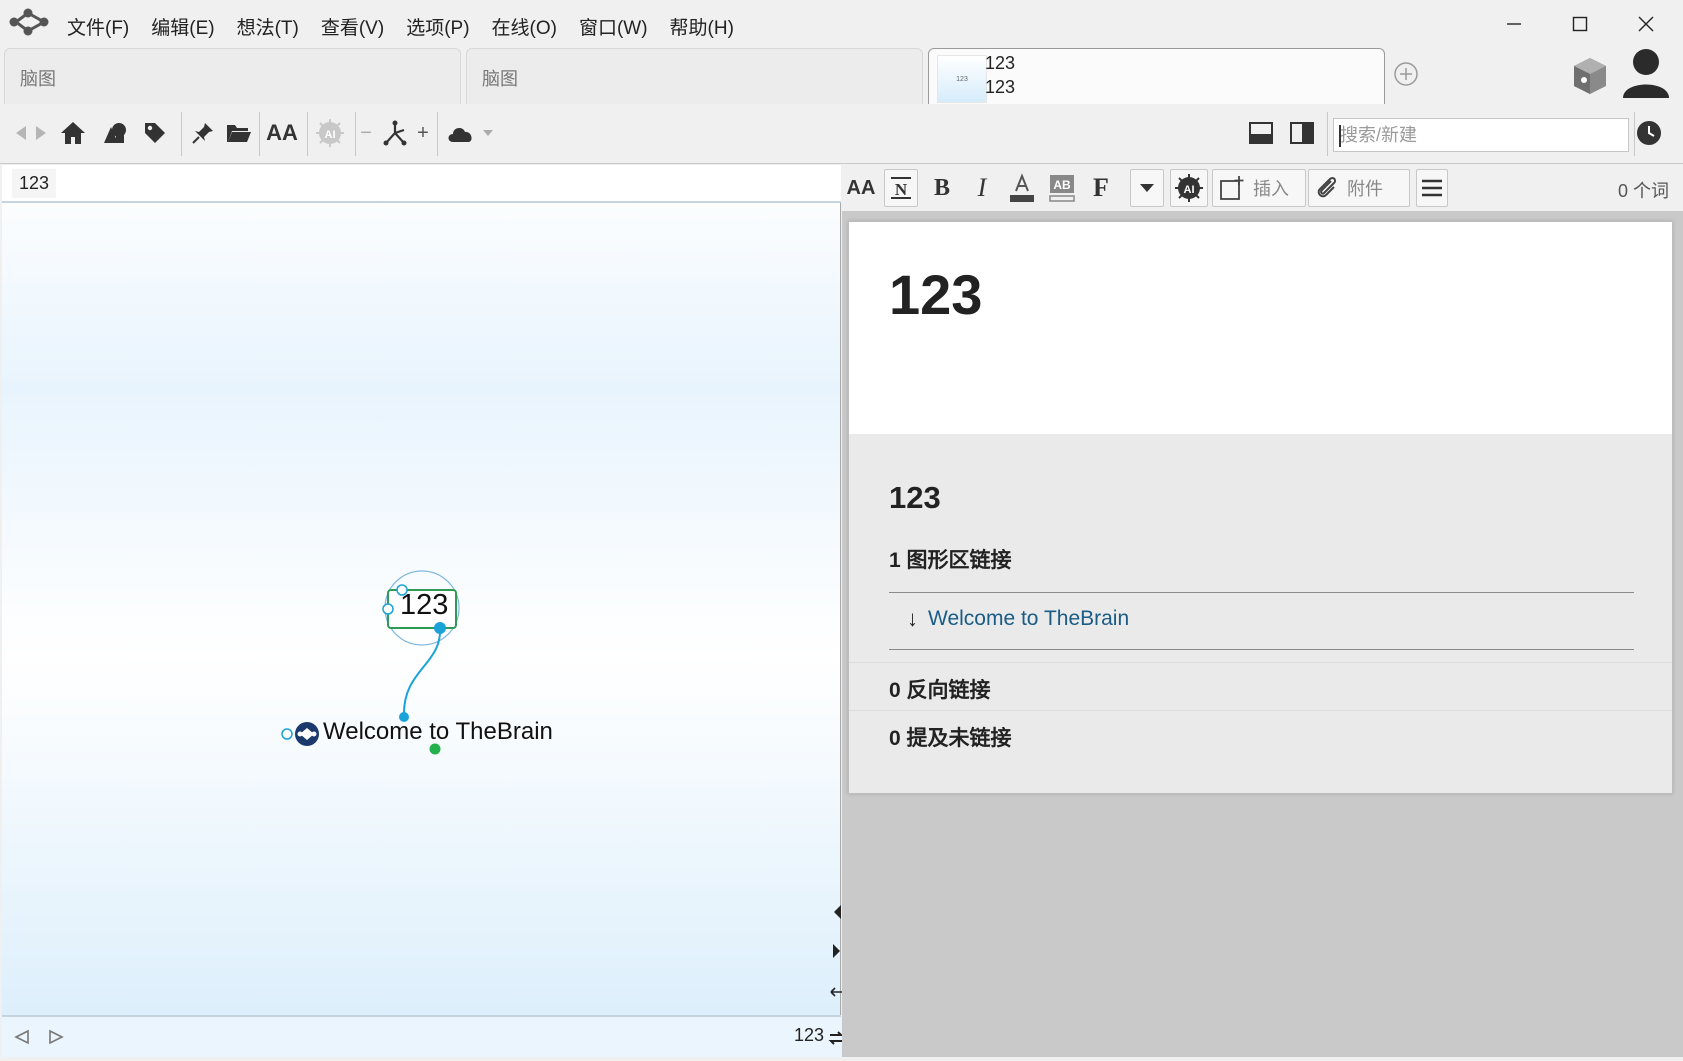 The height and width of the screenshot is (1061, 1683). What do you see at coordinates (422, 672) in the screenshot?
I see `link-line` at bounding box center [422, 672].